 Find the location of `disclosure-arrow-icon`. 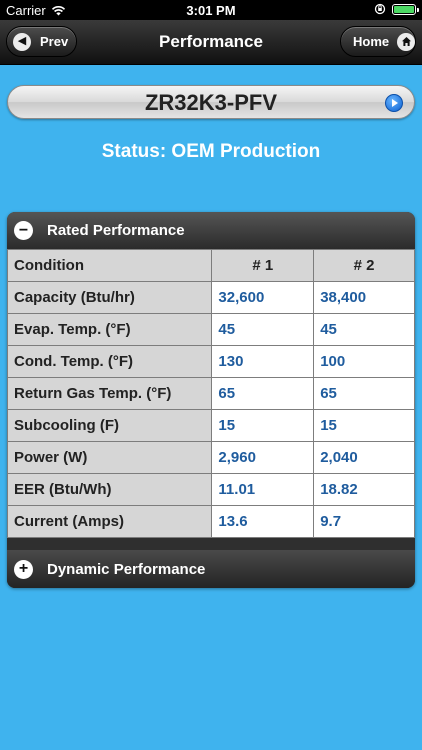

disclosure-arrow-icon is located at coordinates (394, 103).